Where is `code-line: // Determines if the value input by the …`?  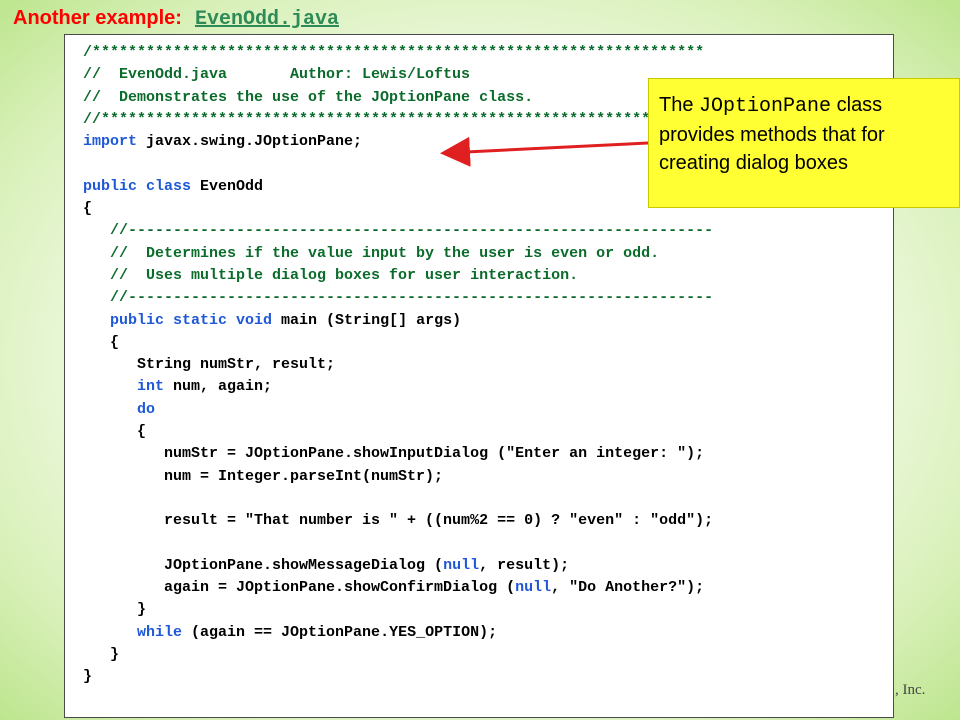 code-line: // Determines if the value input by the … is located at coordinates (398, 254).